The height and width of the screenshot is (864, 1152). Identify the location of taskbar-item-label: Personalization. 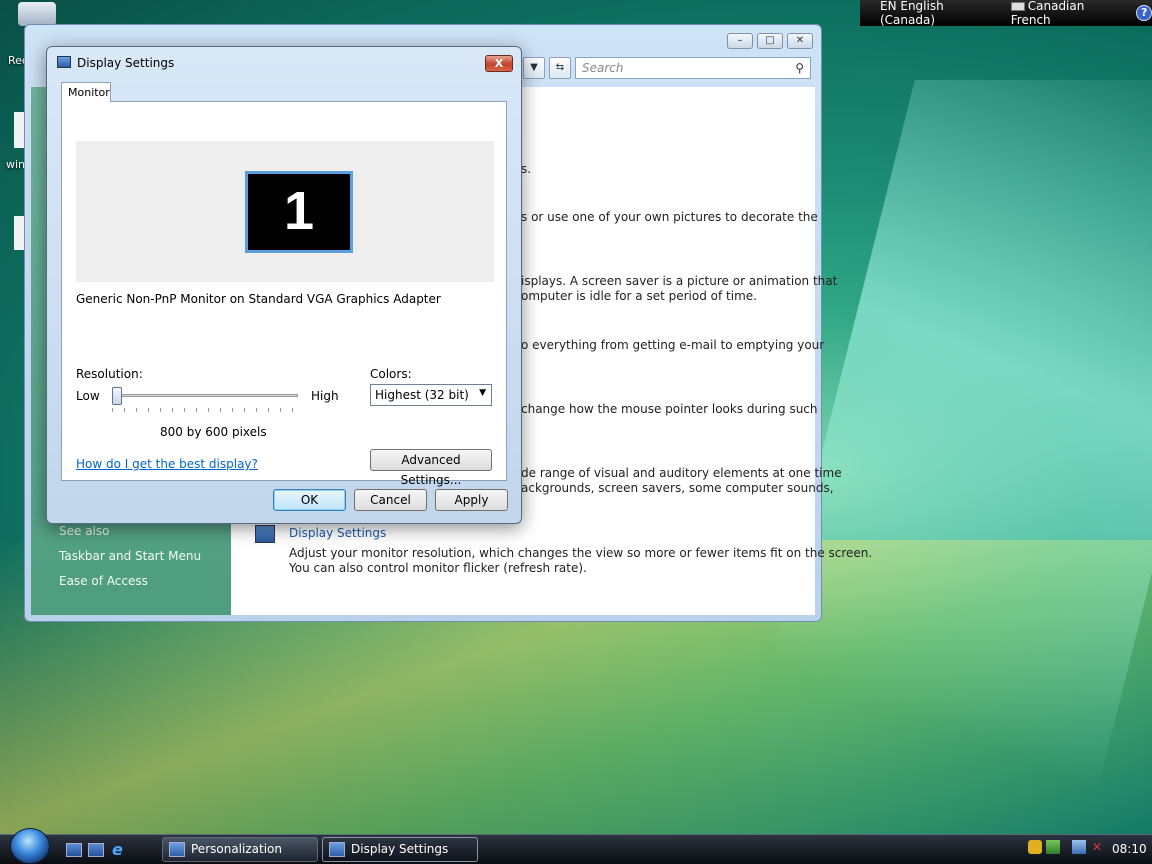
(236, 849).